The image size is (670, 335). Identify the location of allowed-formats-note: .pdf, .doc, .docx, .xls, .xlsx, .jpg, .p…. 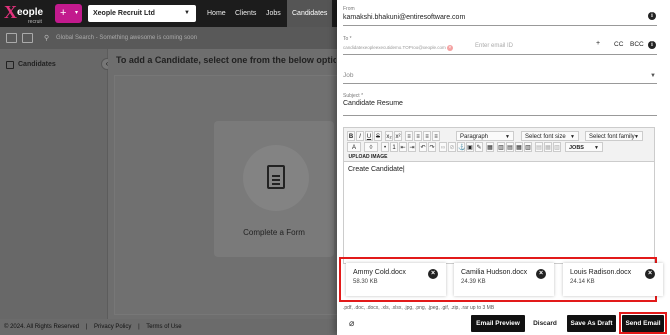
(419, 308).